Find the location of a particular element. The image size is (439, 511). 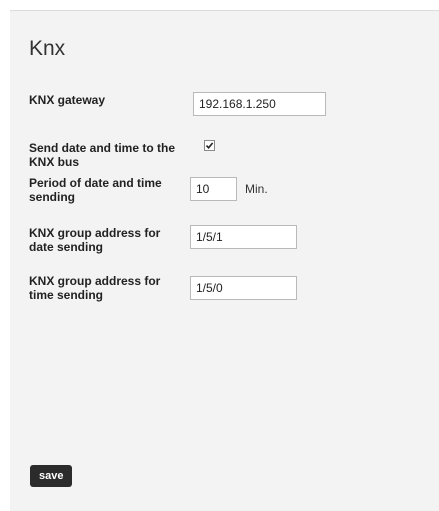

save-button: save is located at coordinates (51, 476).